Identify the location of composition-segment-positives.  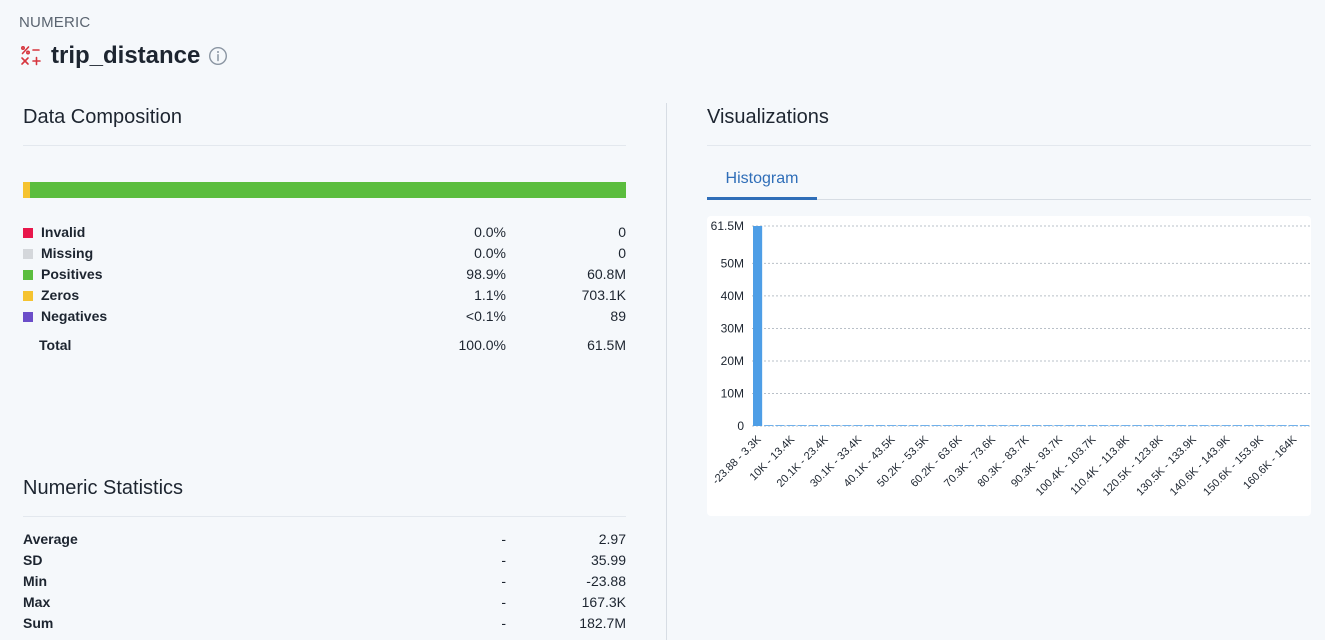
(327, 190).